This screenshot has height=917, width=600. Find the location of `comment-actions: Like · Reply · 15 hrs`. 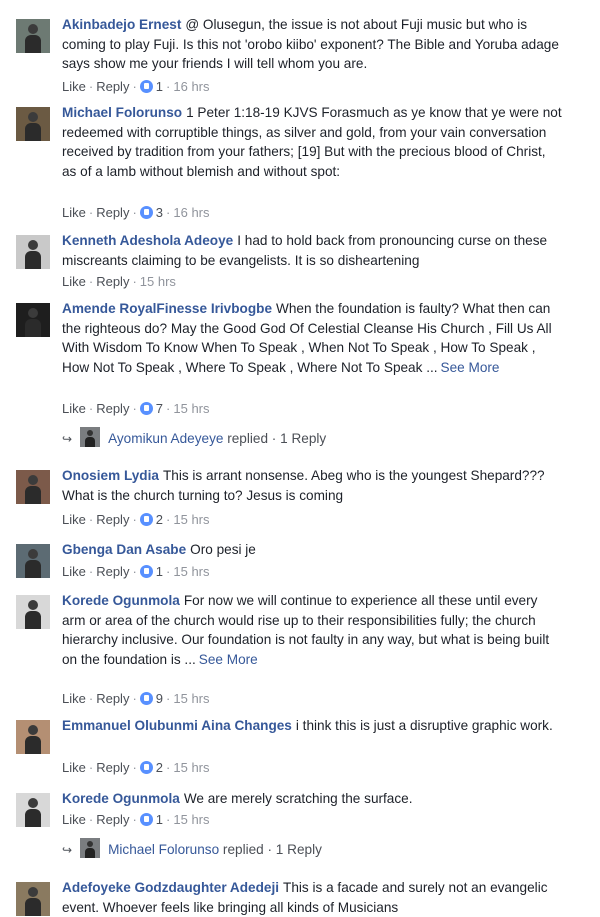

comment-actions: Like · Reply · 15 hrs is located at coordinates (119, 282).